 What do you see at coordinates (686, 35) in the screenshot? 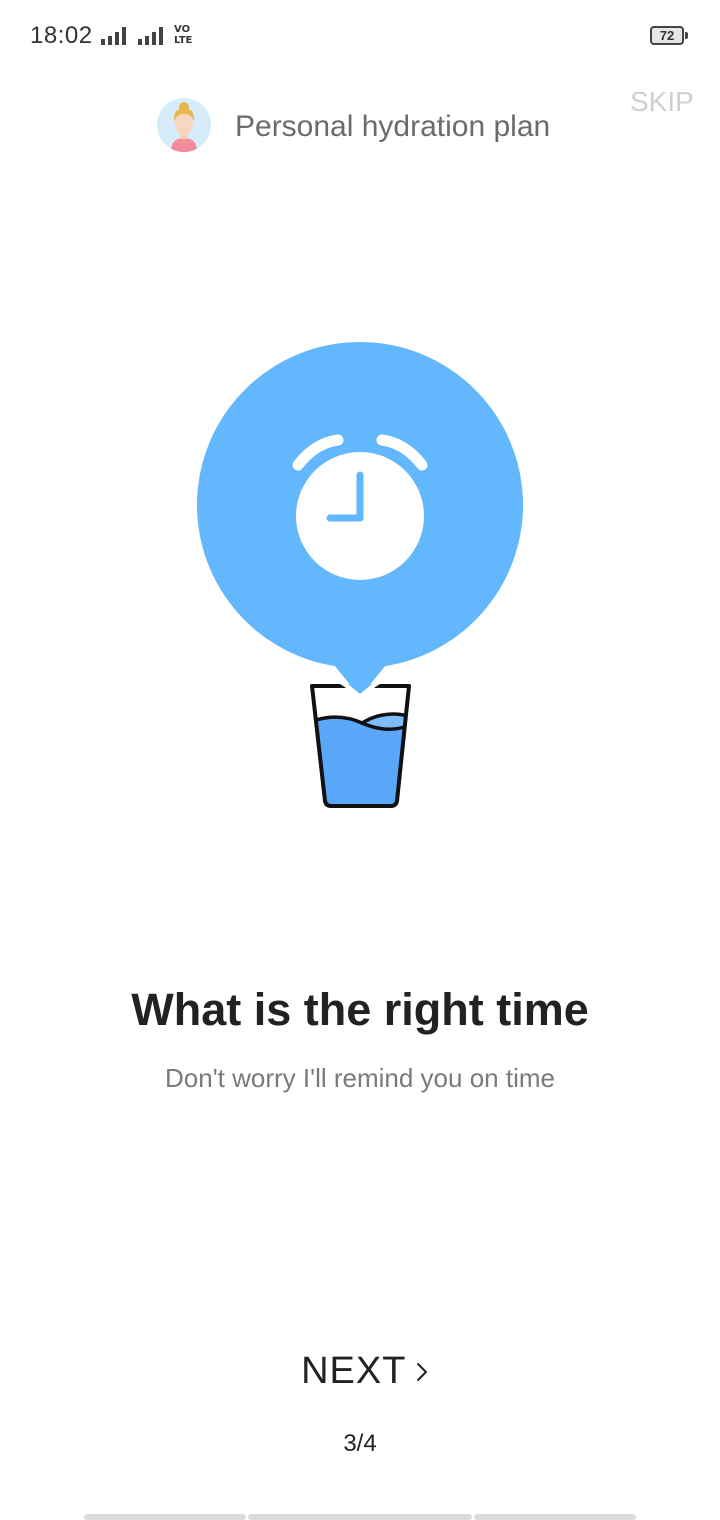
I see `battery-tip` at bounding box center [686, 35].